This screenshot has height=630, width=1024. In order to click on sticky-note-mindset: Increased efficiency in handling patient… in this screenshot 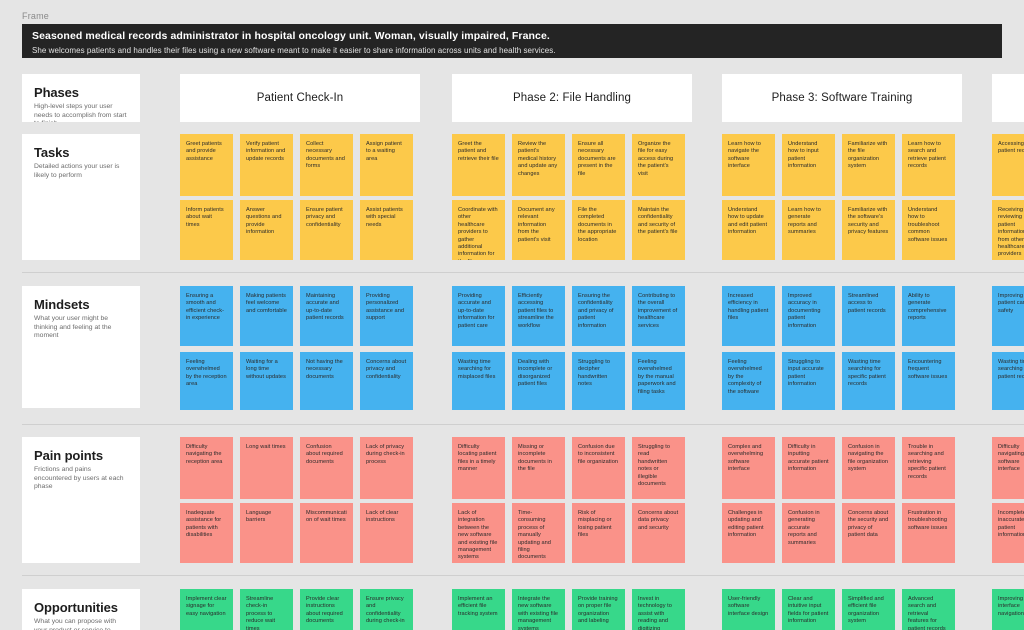, I will do `click(748, 316)`.